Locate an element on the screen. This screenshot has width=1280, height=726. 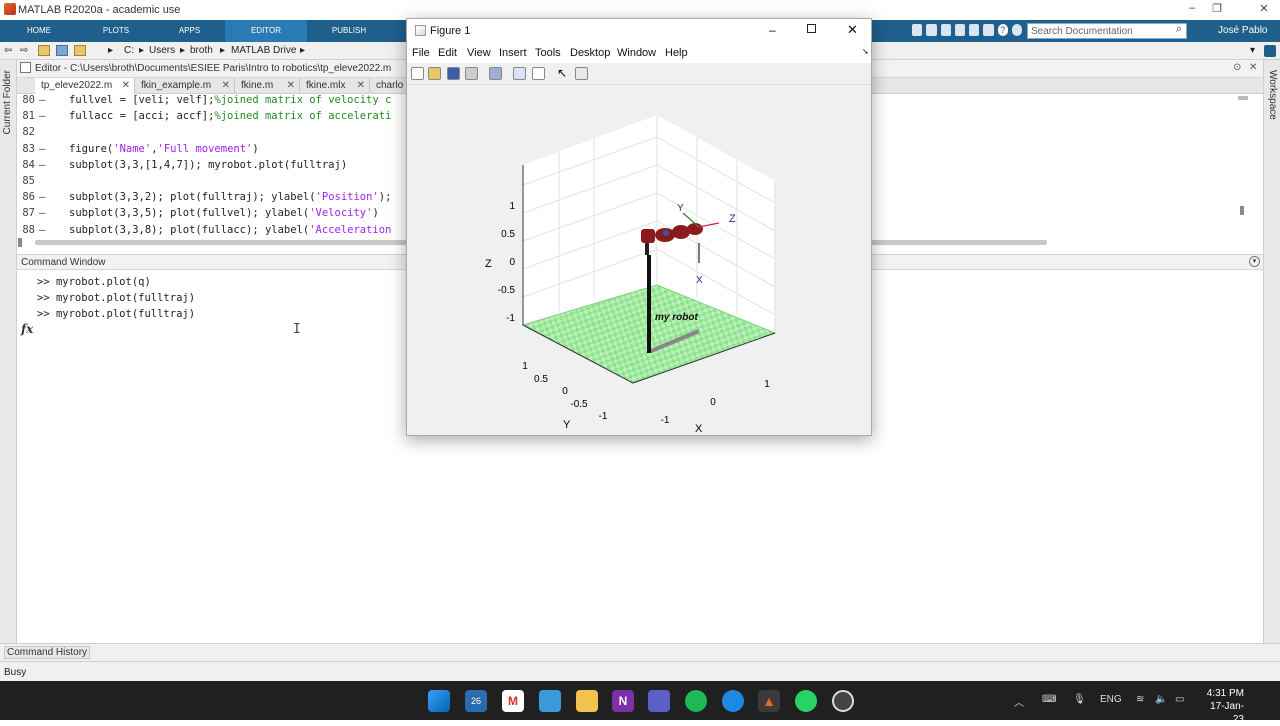
workspace-panel-collapsed: Workspace is located at coordinates (1271, 360).